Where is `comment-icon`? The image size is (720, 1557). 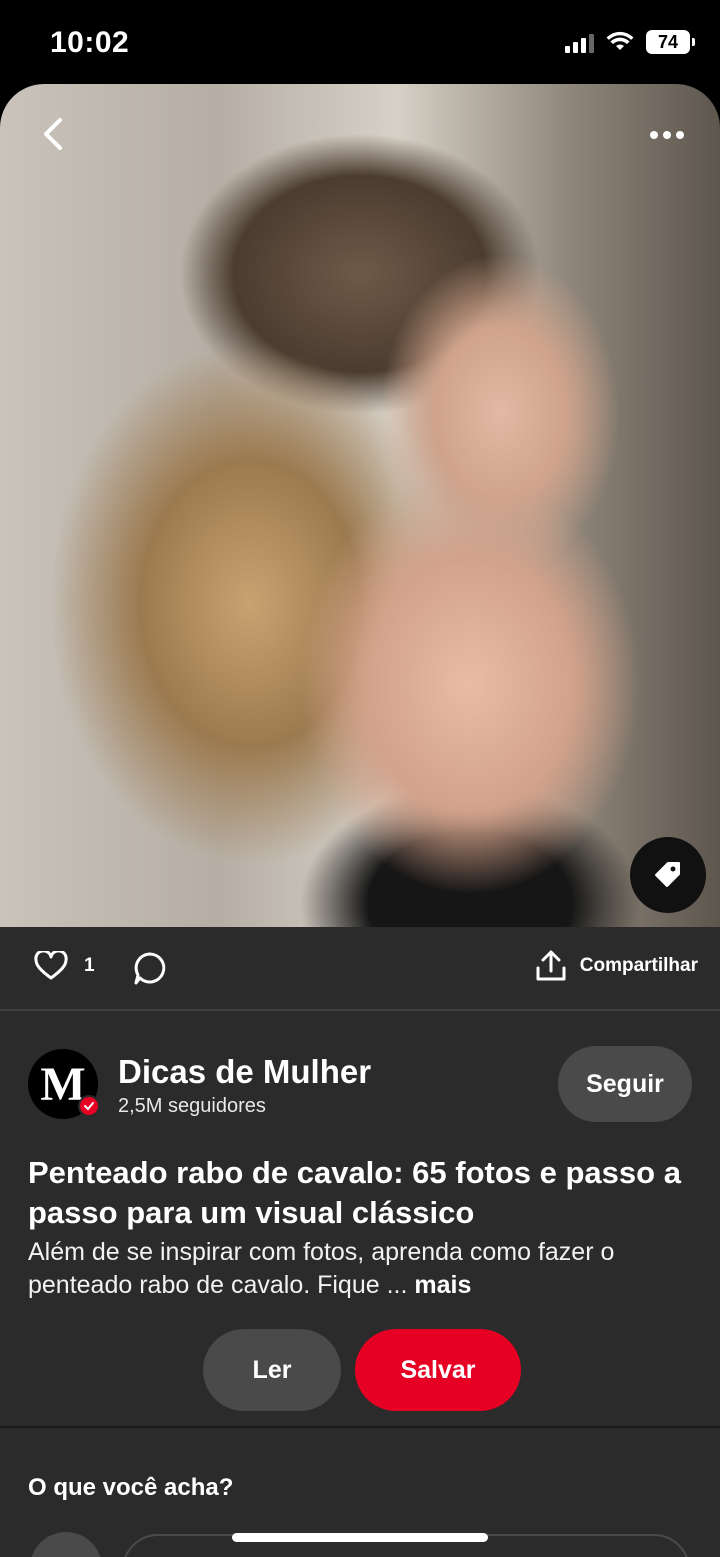 comment-icon is located at coordinates (150, 969).